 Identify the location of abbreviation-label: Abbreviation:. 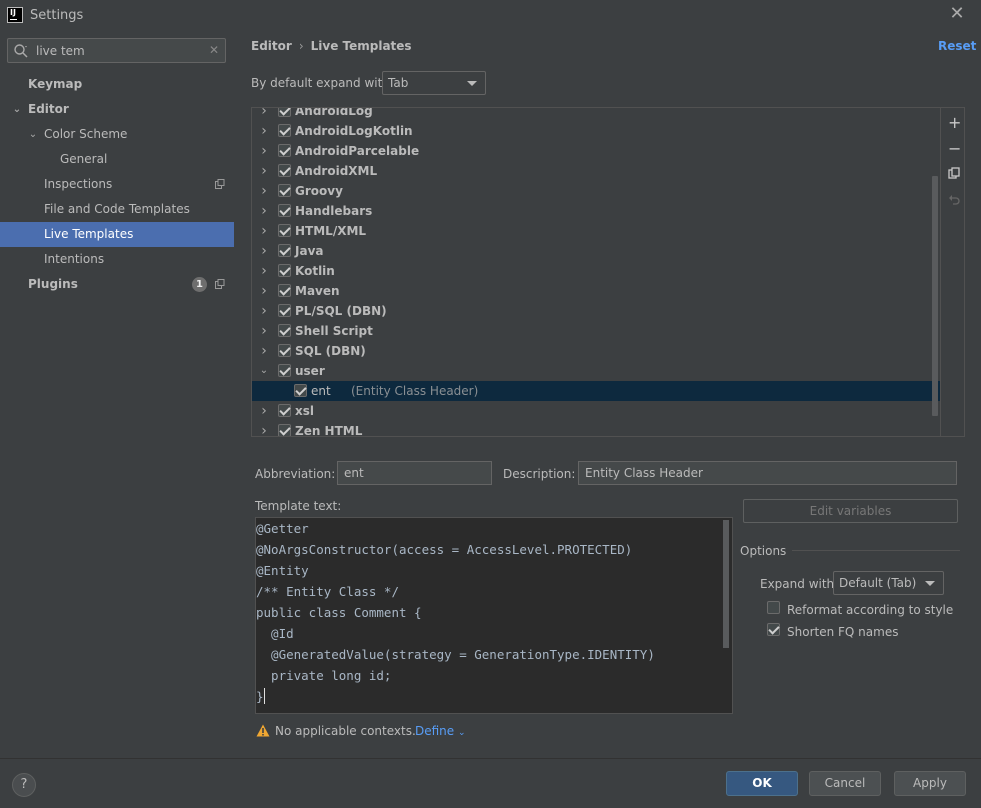
(295, 474).